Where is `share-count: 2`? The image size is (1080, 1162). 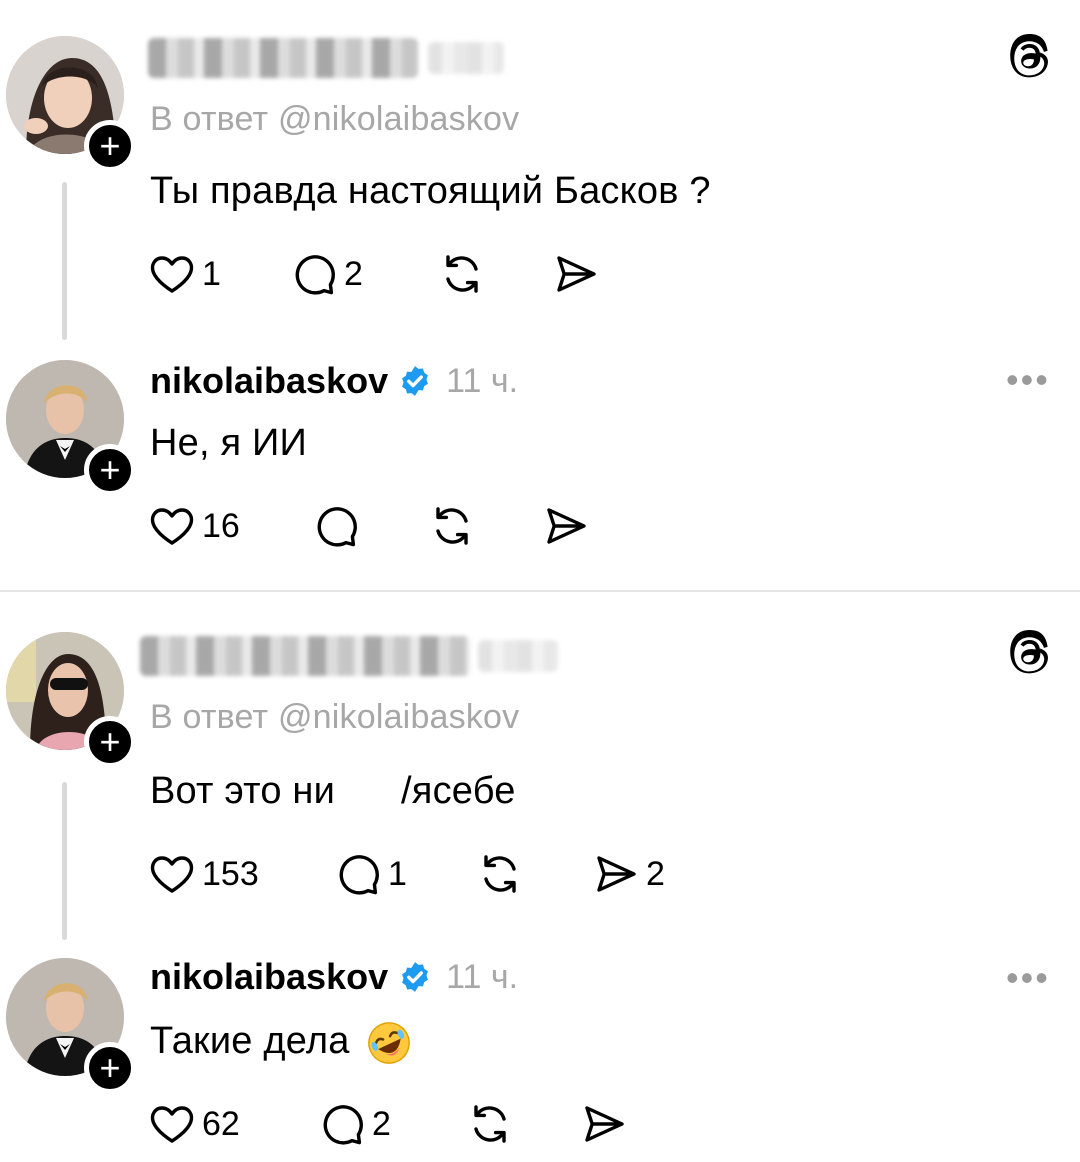 share-count: 2 is located at coordinates (655, 873).